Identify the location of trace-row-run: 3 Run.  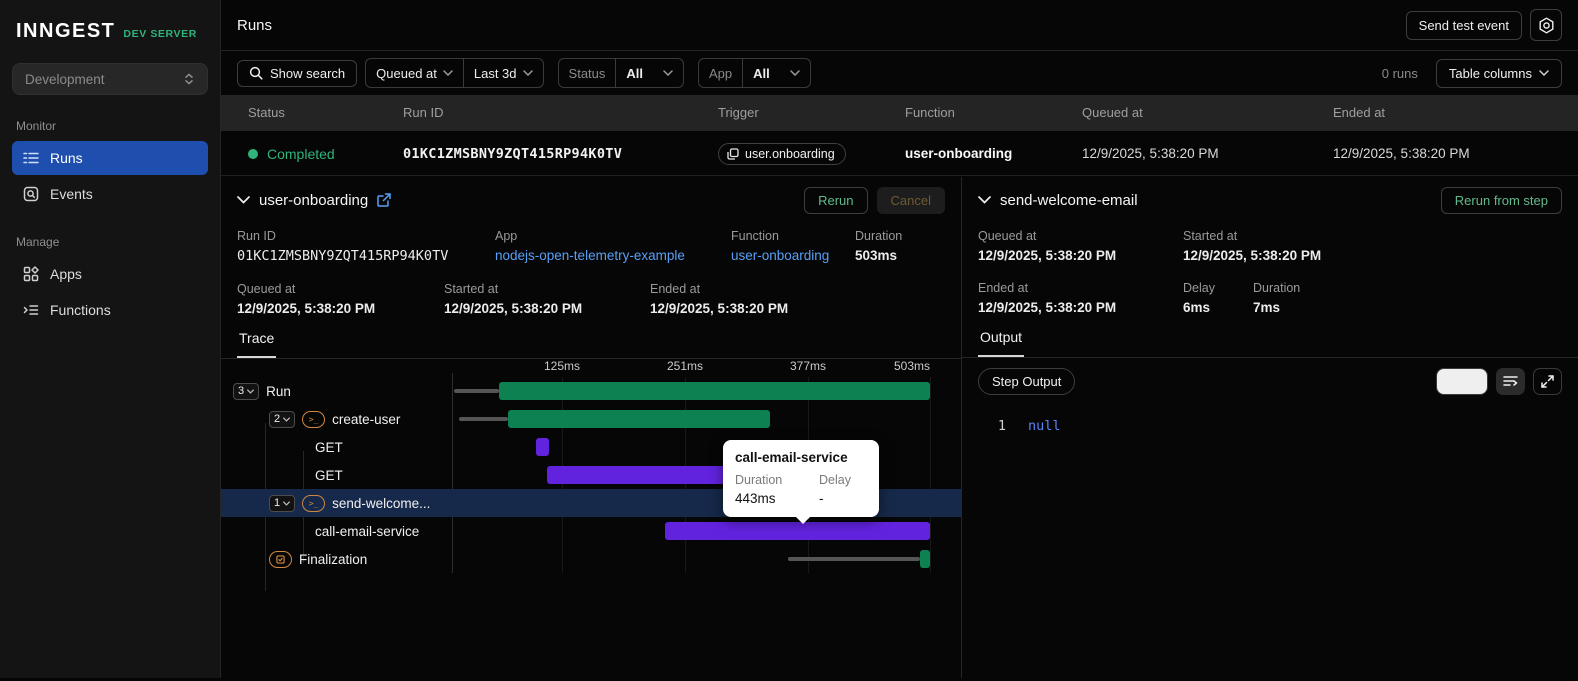
(591, 391).